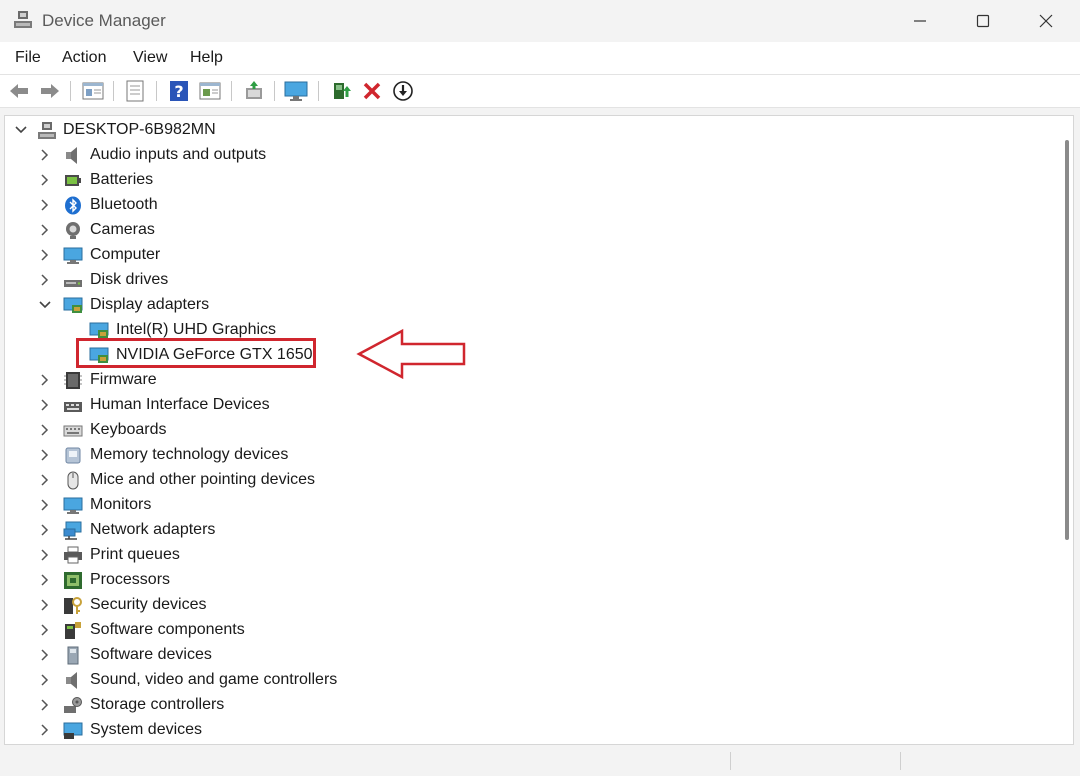  Describe the element at coordinates (73, 230) in the screenshot. I see `camera-icon` at that location.